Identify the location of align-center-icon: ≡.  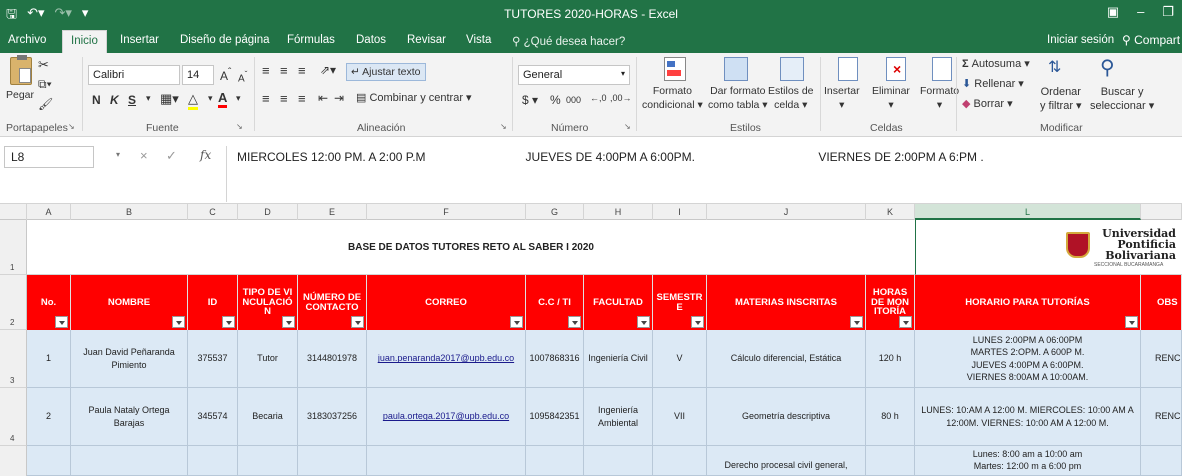
(284, 98).